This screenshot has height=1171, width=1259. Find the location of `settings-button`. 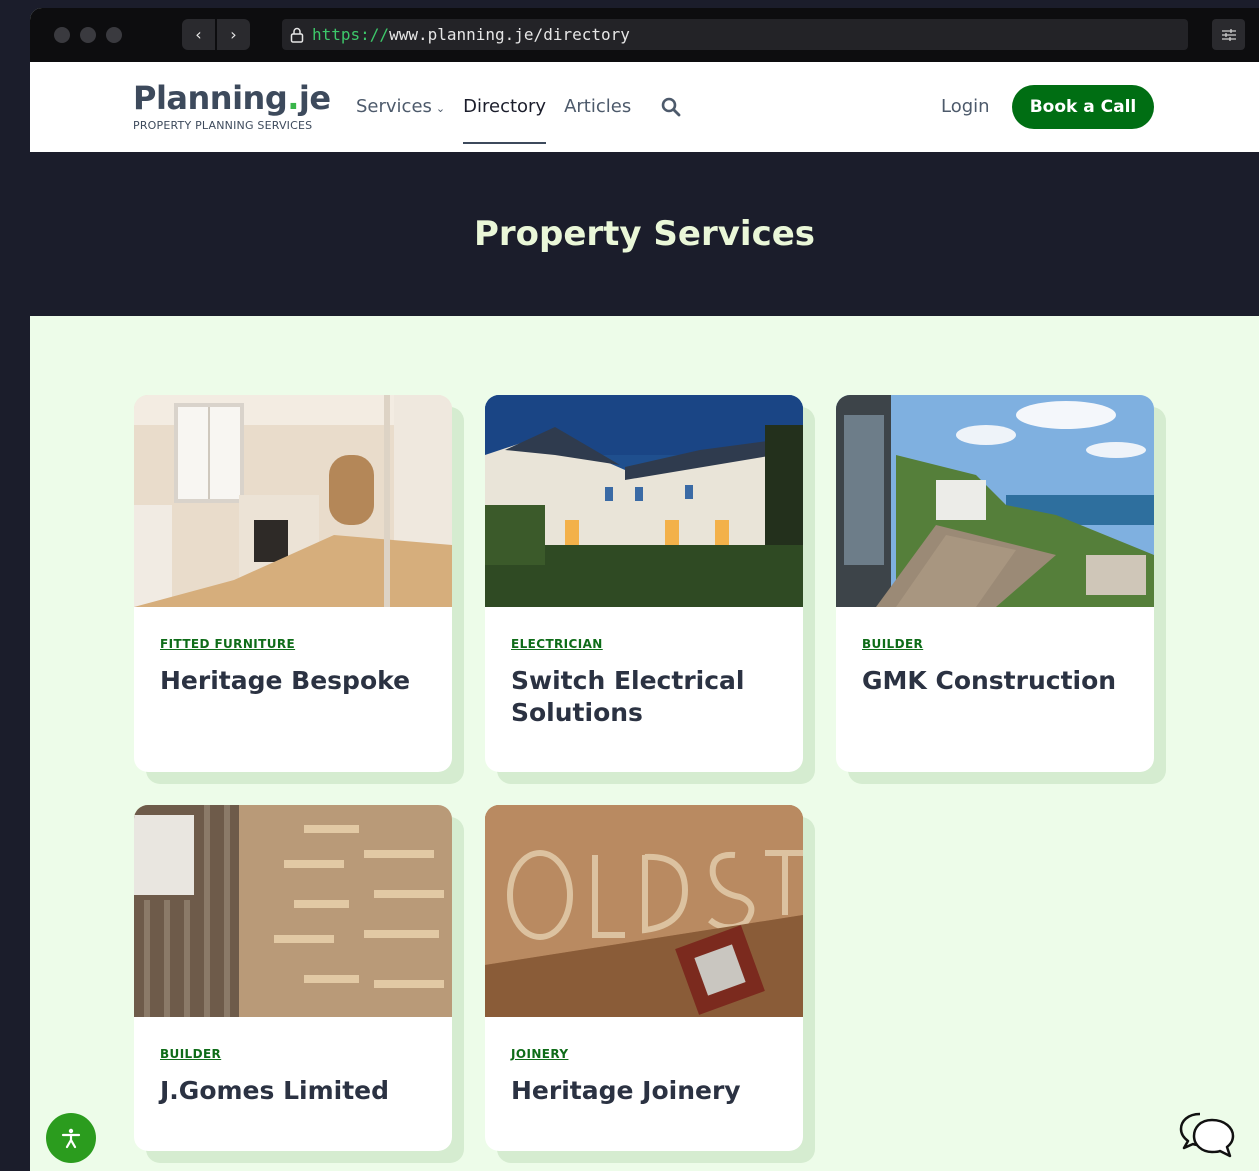

settings-button is located at coordinates (1228, 34).